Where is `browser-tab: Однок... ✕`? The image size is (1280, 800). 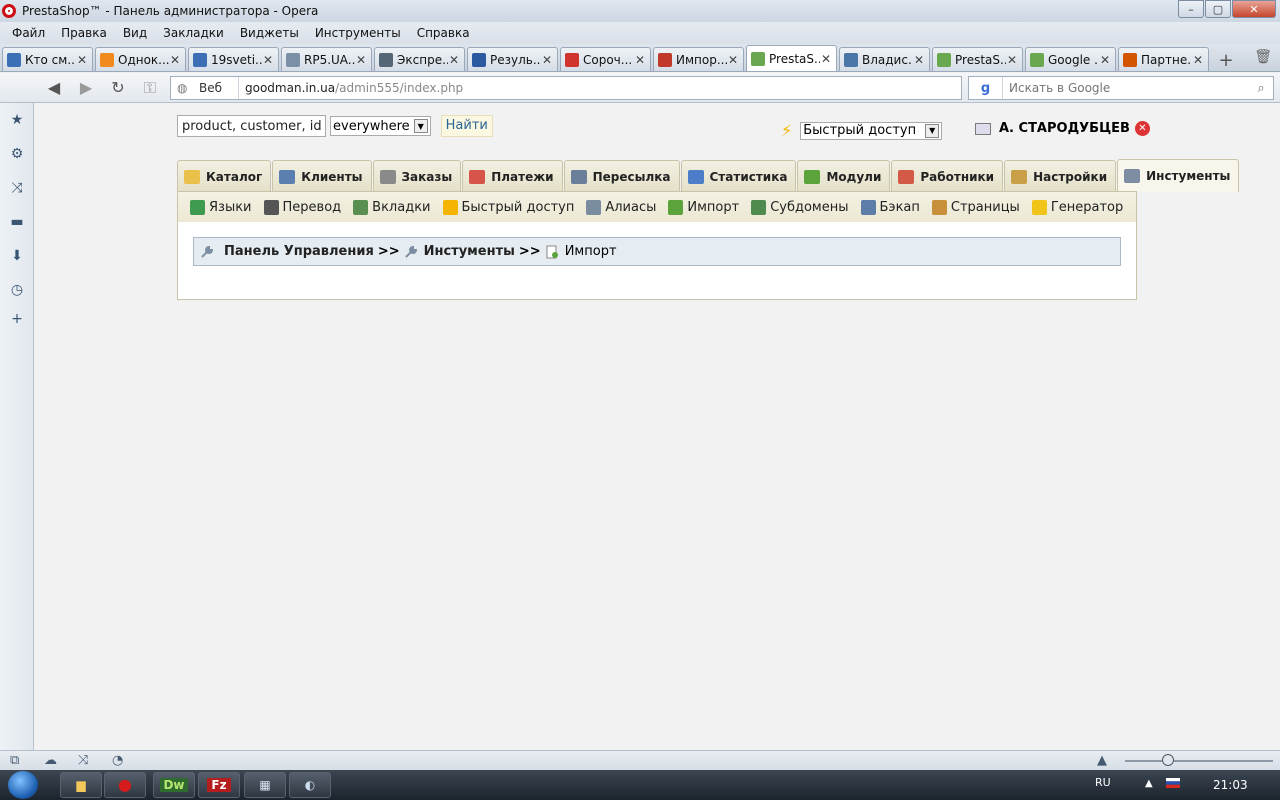 browser-tab: Однок... ✕ is located at coordinates (140, 59).